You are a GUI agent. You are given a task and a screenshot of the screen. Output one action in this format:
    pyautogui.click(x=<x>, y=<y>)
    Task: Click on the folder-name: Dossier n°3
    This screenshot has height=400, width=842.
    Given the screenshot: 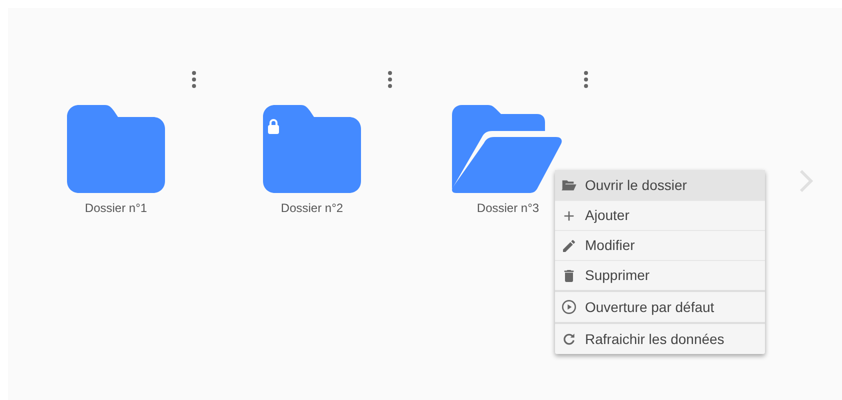 What is the action you would take?
    pyautogui.click(x=508, y=208)
    